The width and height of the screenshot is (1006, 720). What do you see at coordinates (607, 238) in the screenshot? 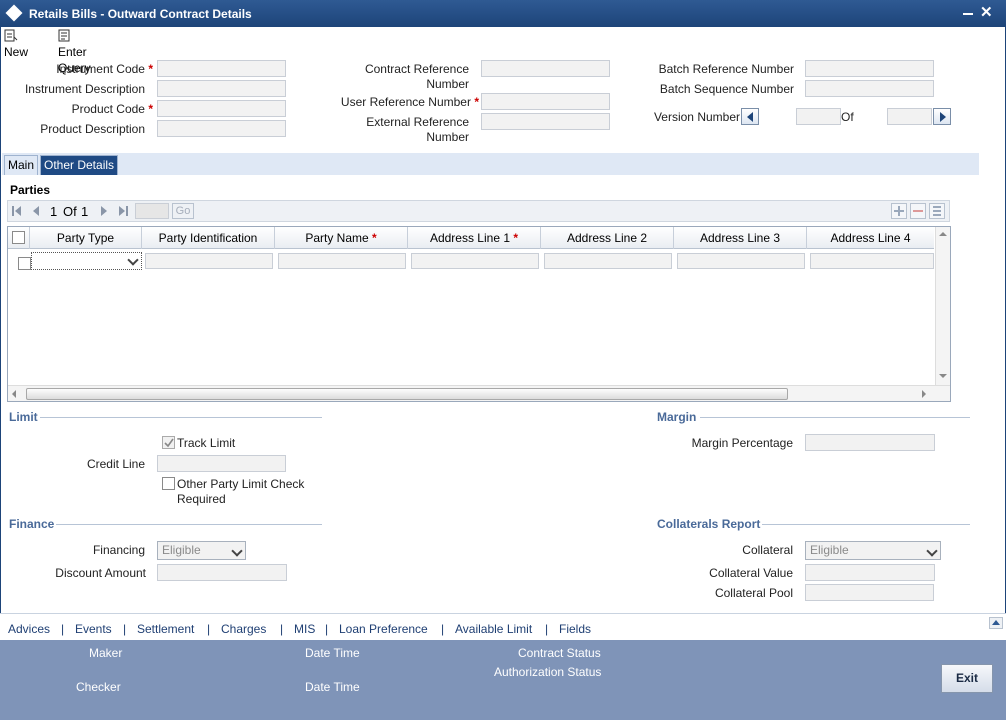
I see `col-address-line-2: Address Line 2` at bounding box center [607, 238].